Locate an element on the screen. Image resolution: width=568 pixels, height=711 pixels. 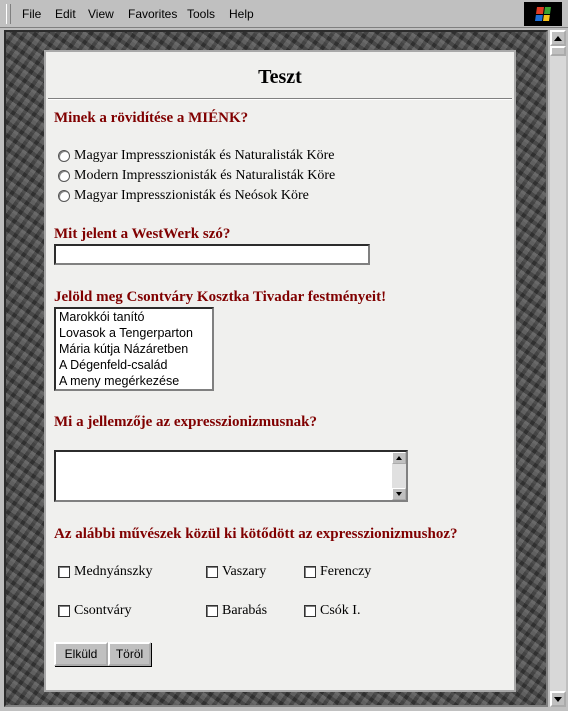
q5-option-label: Barabás is located at coordinates (245, 610).